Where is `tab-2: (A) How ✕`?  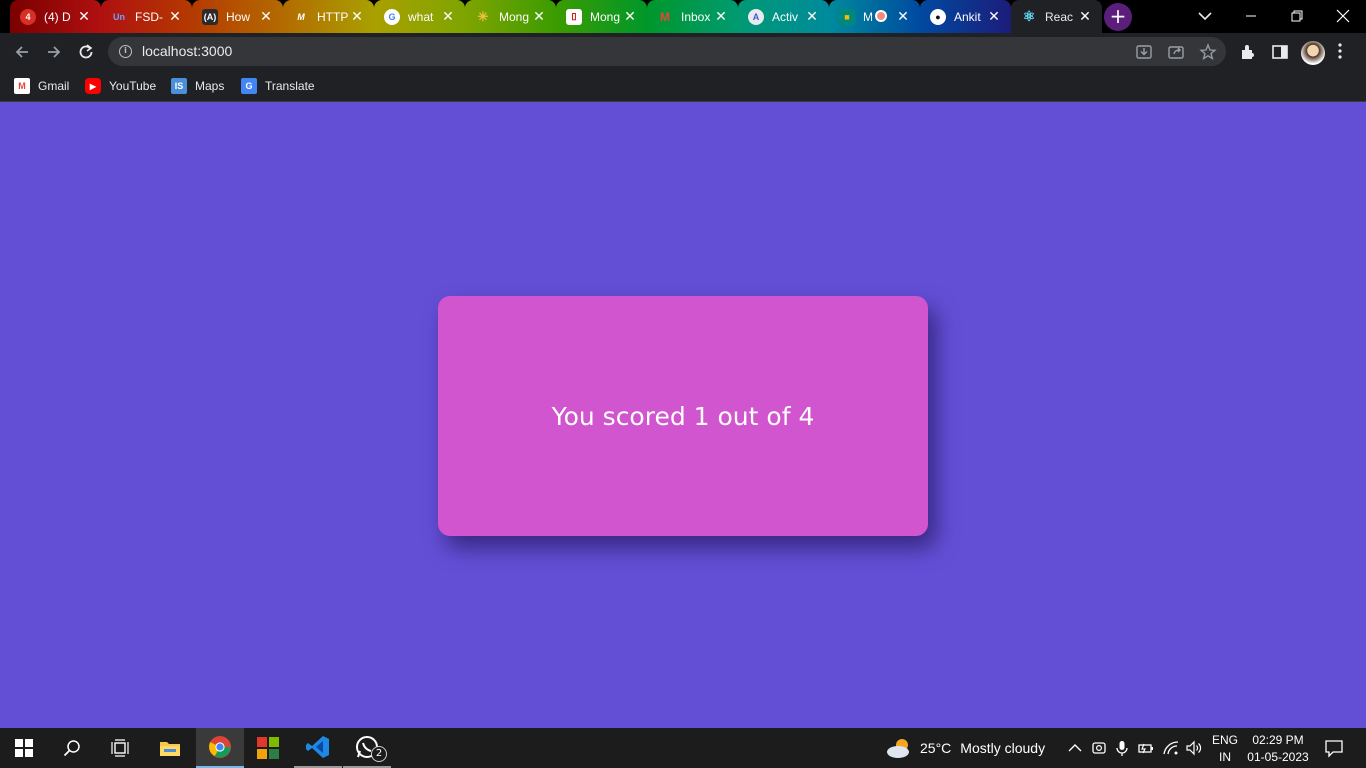 tab-2: (A) How ✕ is located at coordinates (237, 16).